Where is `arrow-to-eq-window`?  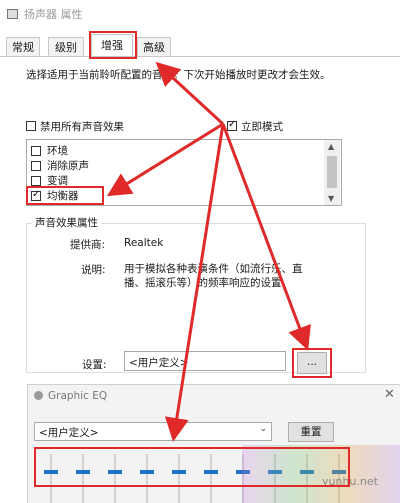 arrow-to-eq-window is located at coordinates (194, 282).